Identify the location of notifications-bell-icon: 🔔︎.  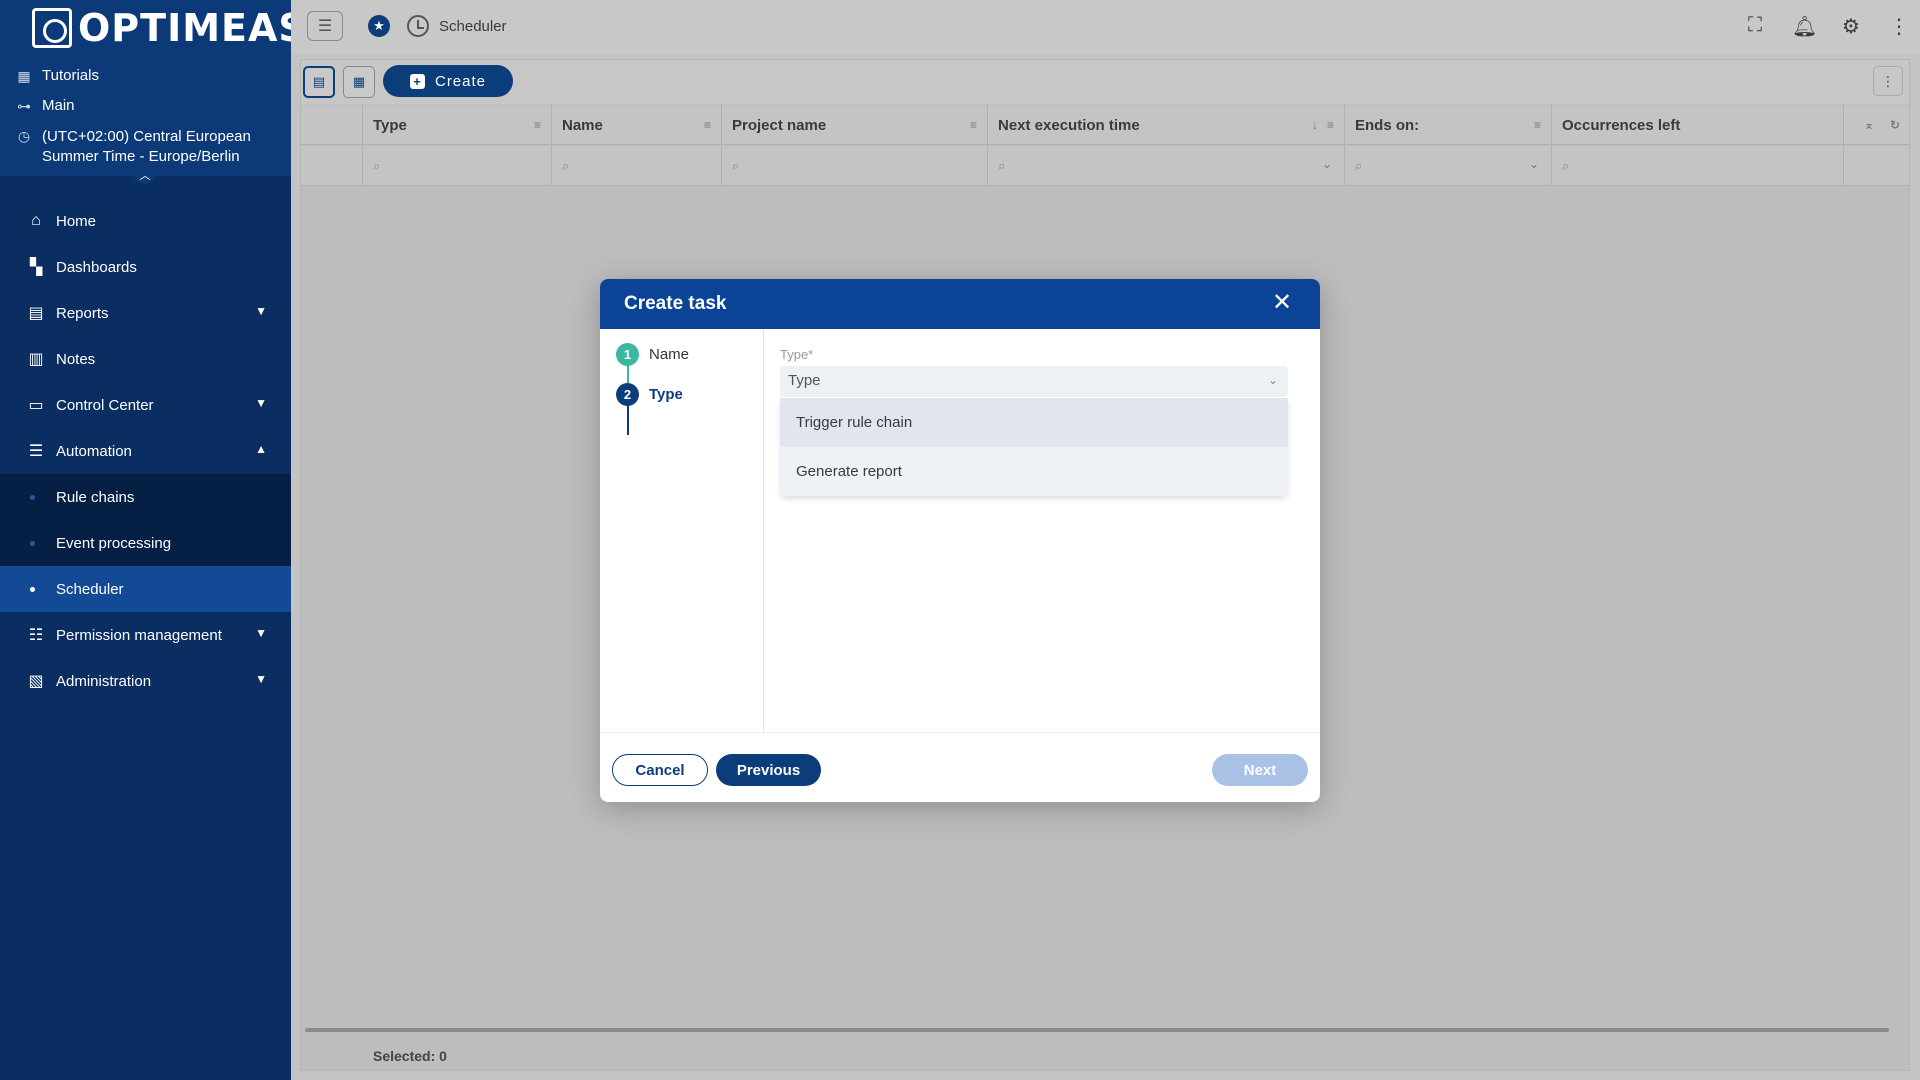
(1804, 26).